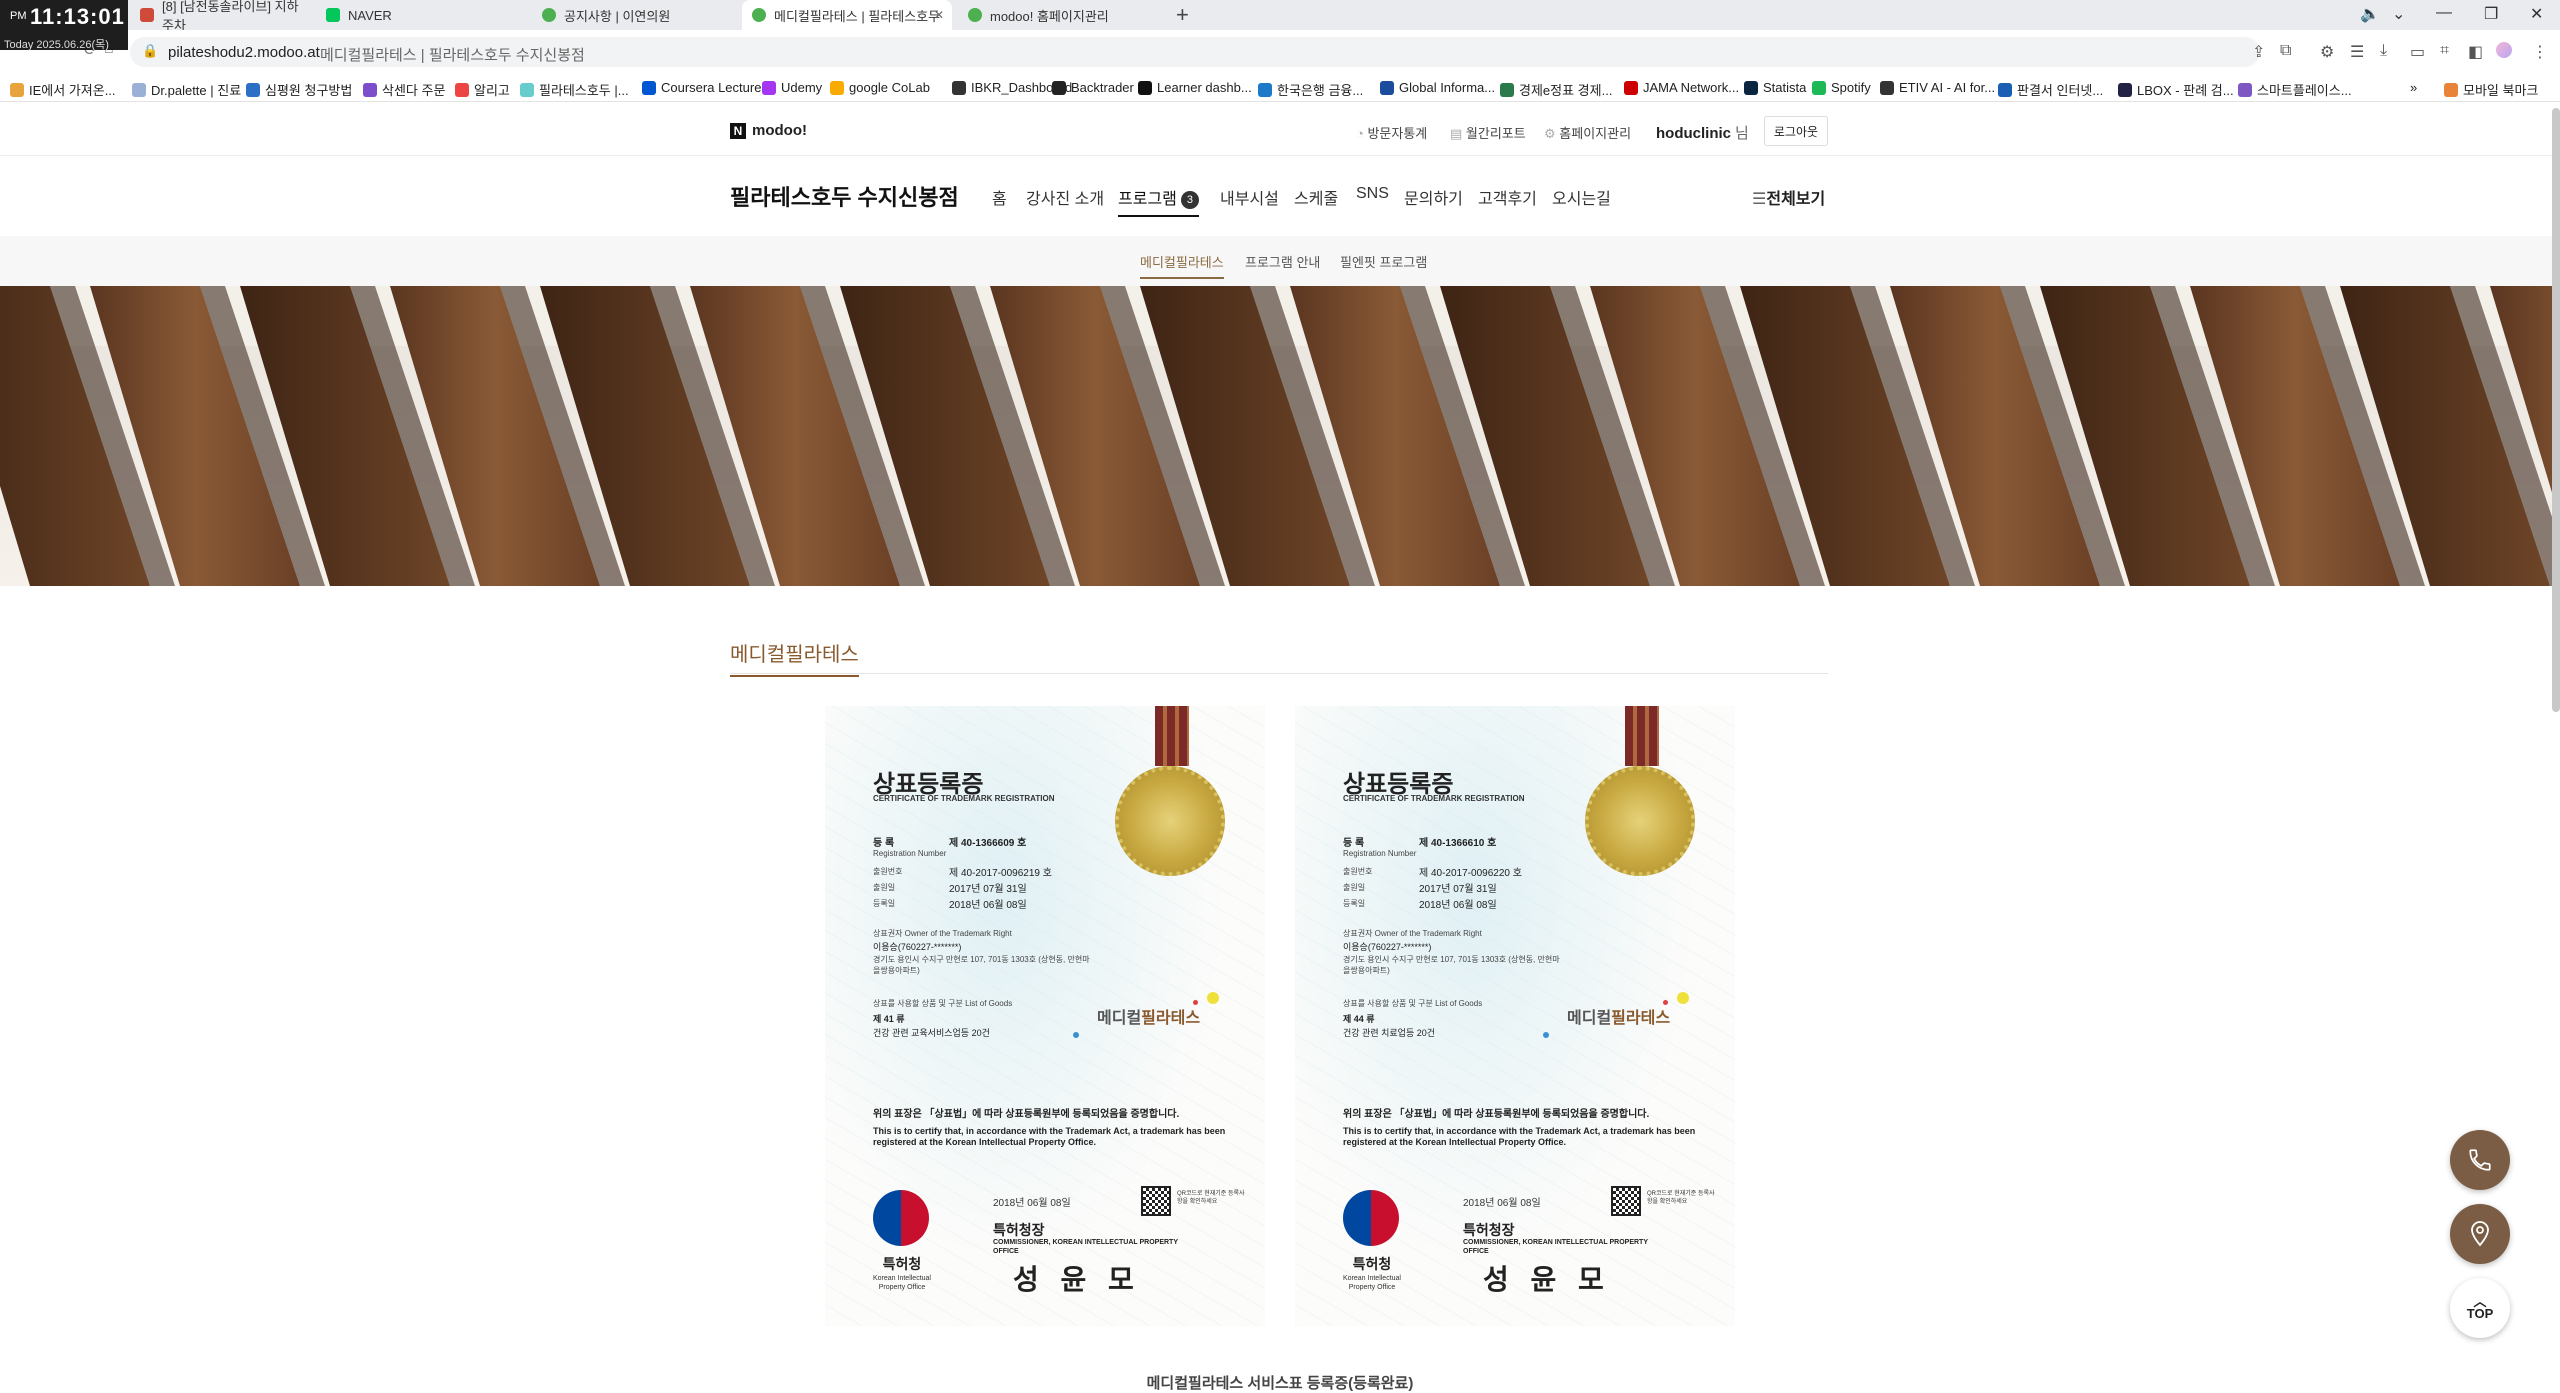 This screenshot has width=2560, height=1393. I want to click on bookmark-item: 삭센다 주문, so click(404, 89).